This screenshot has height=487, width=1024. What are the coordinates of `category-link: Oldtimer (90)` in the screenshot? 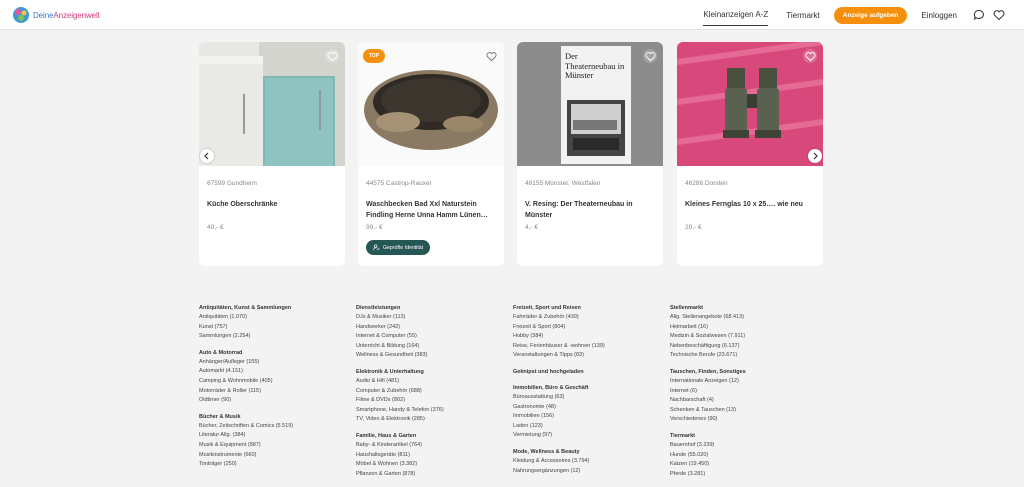 It's located at (274, 401).